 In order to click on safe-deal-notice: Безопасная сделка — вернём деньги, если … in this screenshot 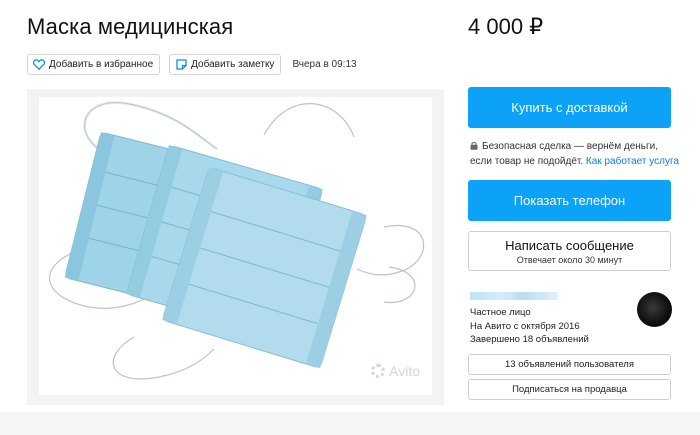, I will do `click(575, 154)`.